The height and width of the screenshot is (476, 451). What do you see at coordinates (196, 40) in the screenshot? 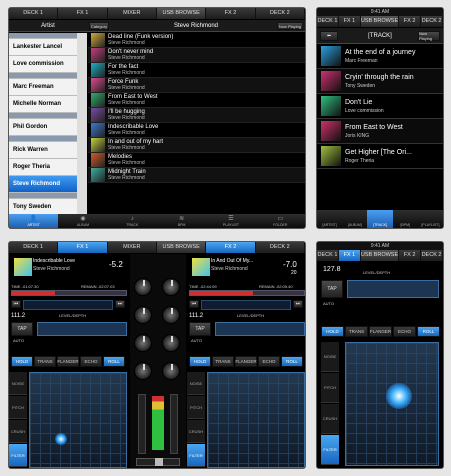
I see `track-row: Dead line (Funk version) Steve Richmond` at bounding box center [196, 40].